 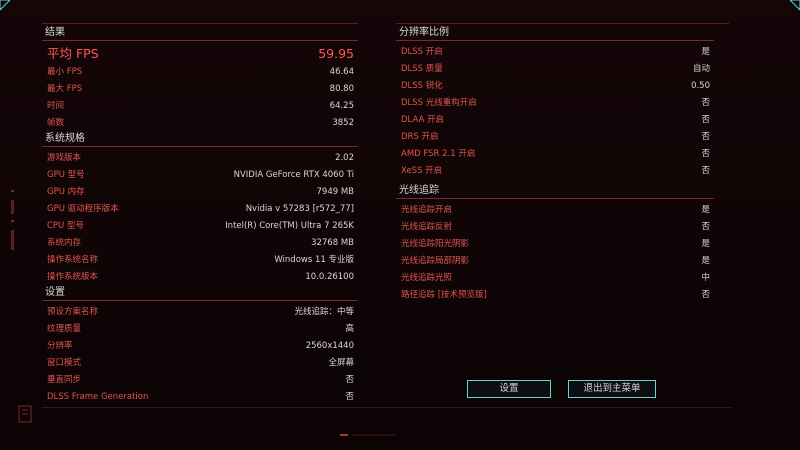 What do you see at coordinates (73, 260) in the screenshot?
I see `spec-label: 操作系统名称` at bounding box center [73, 260].